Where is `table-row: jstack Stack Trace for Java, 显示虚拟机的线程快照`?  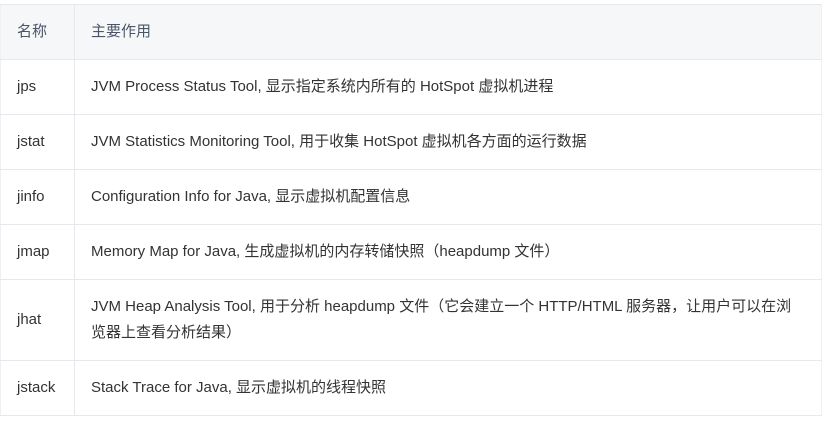 table-row: jstack Stack Trace for Java, 显示虚拟机的线程快照 is located at coordinates (411, 388).